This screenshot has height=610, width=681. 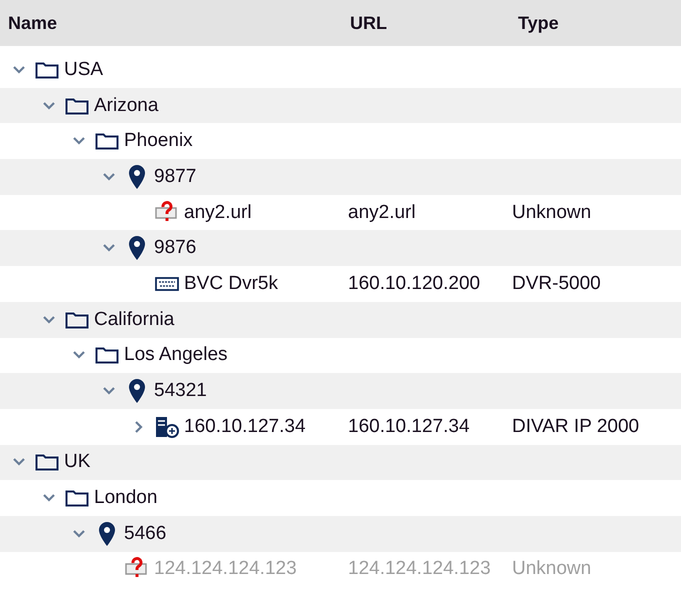 I want to click on node-label: London, so click(x=126, y=498).